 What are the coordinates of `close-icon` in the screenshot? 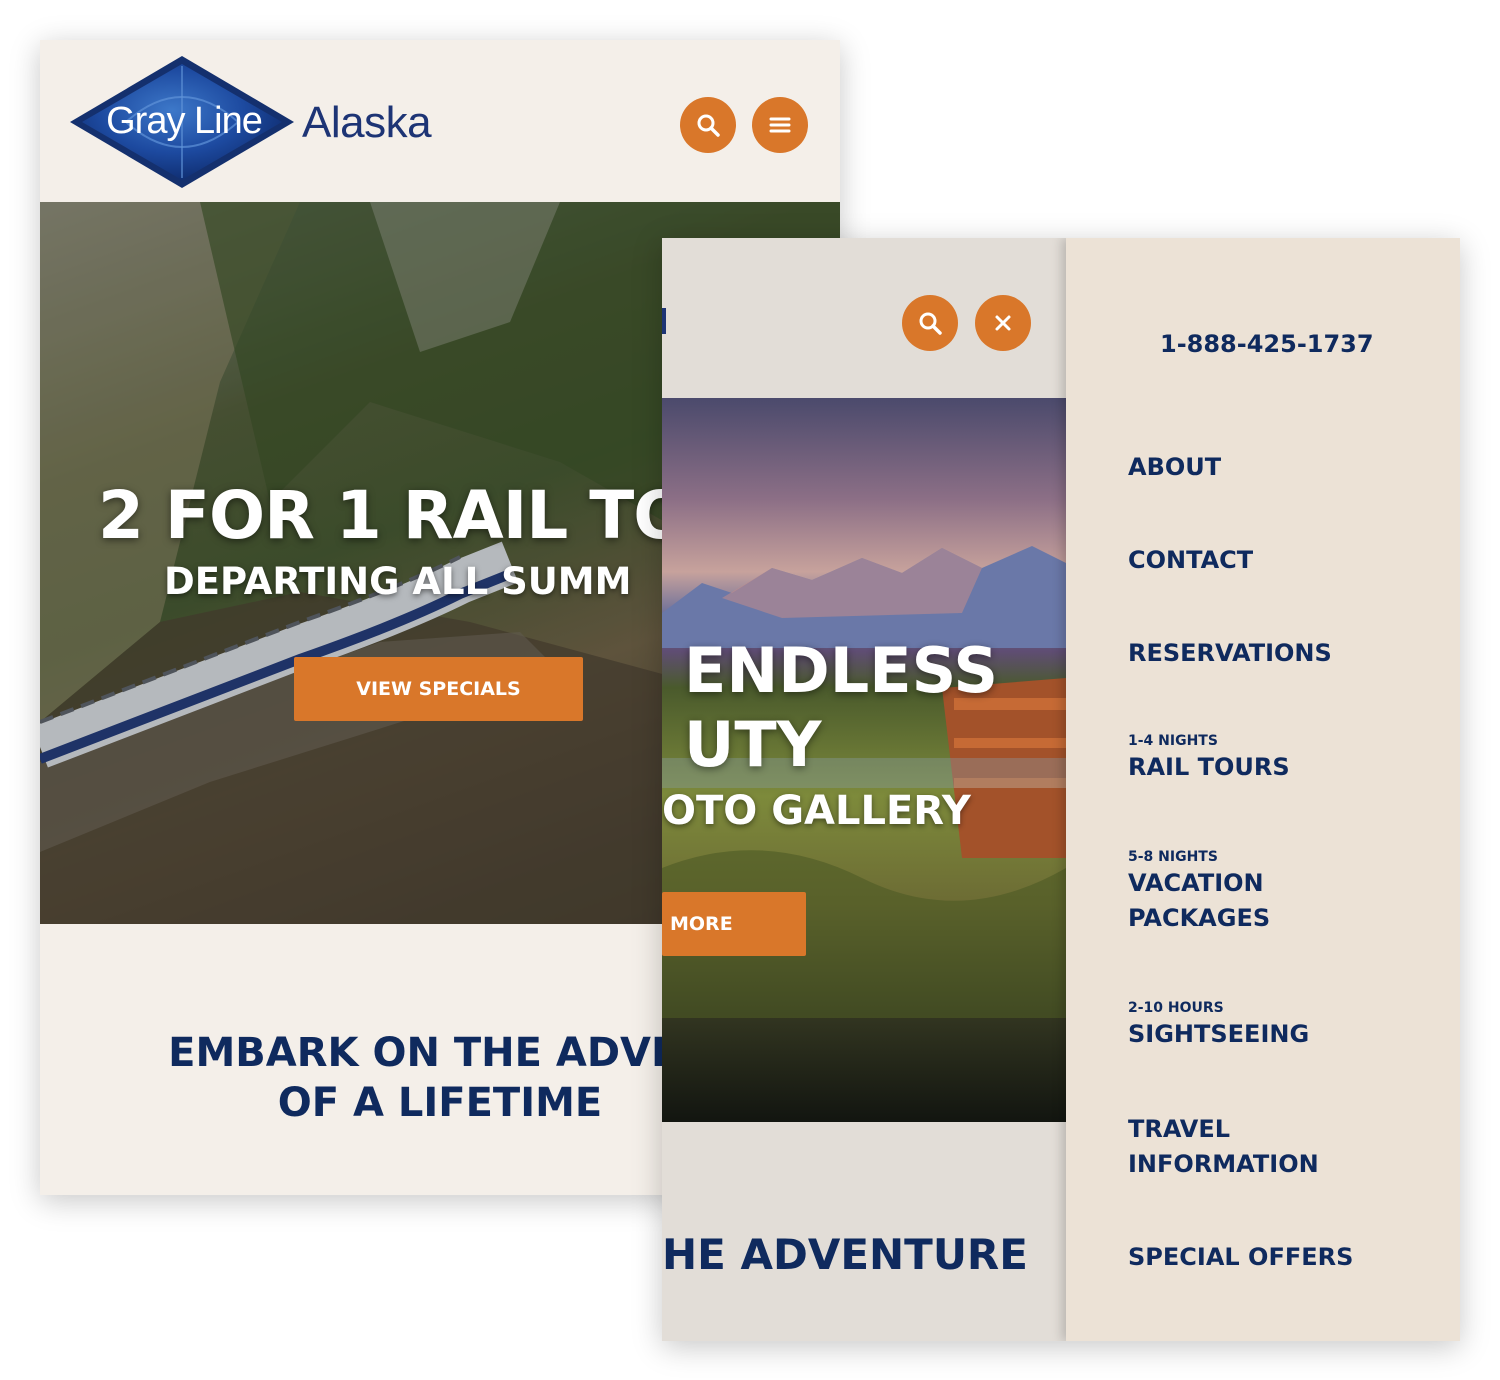 It's located at (1003, 323).